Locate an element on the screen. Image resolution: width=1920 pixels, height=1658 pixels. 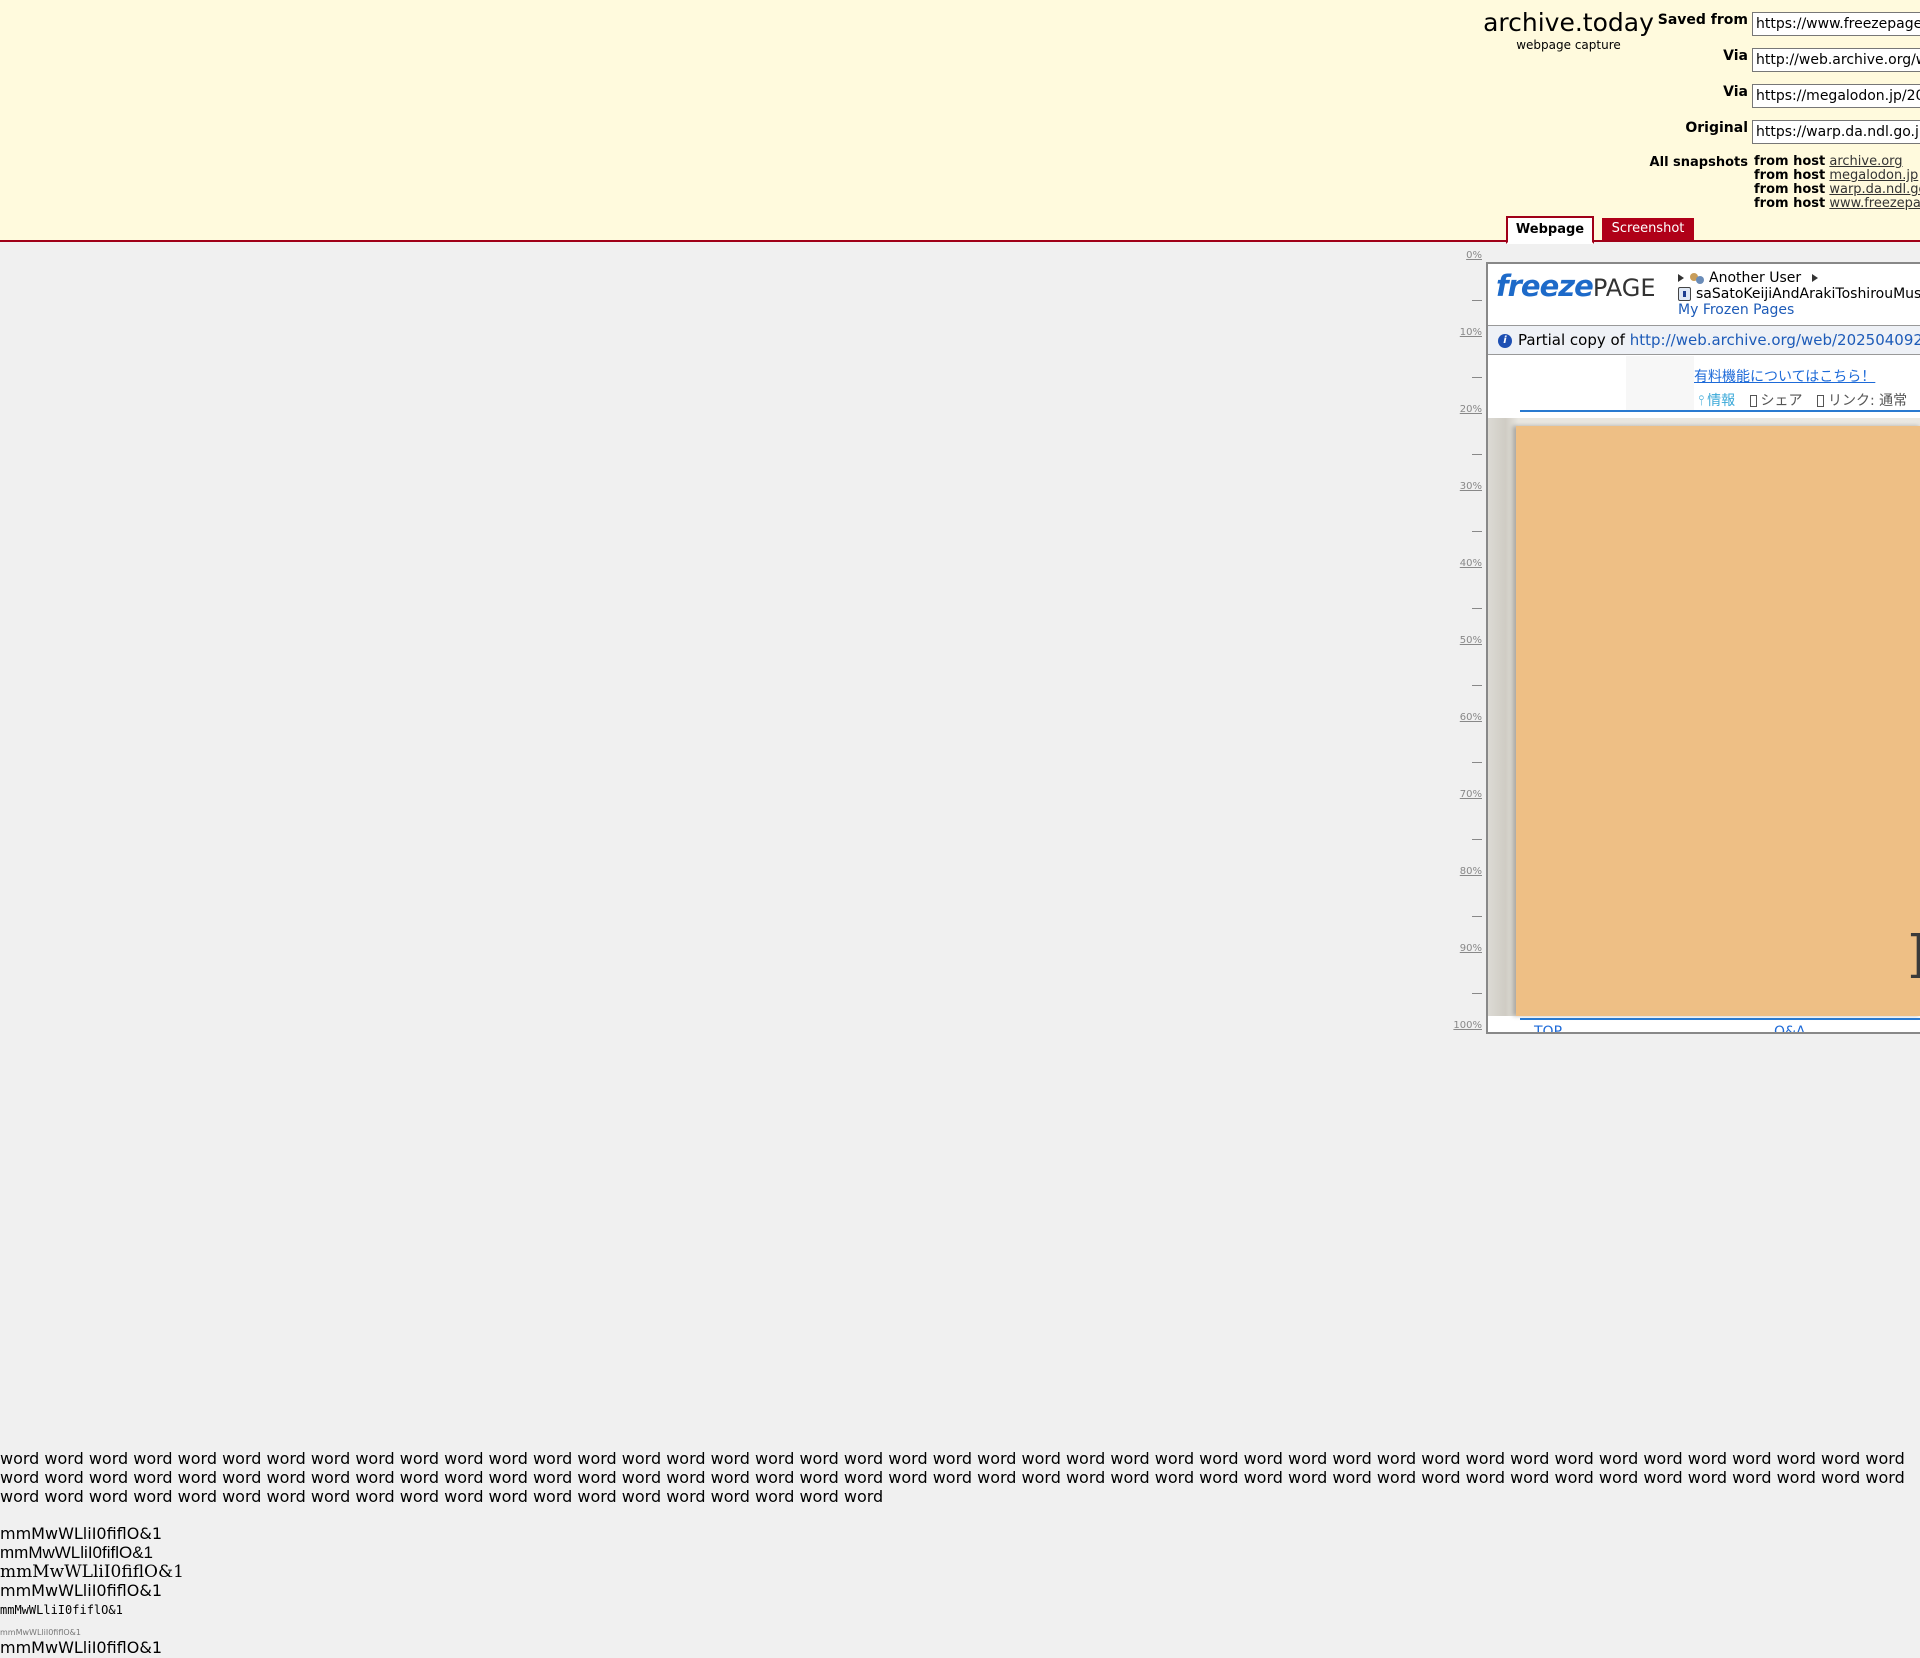
frozen-page-name: saSatoKeijiAndArakiToshirouMusic is located at coordinates (1808, 294).